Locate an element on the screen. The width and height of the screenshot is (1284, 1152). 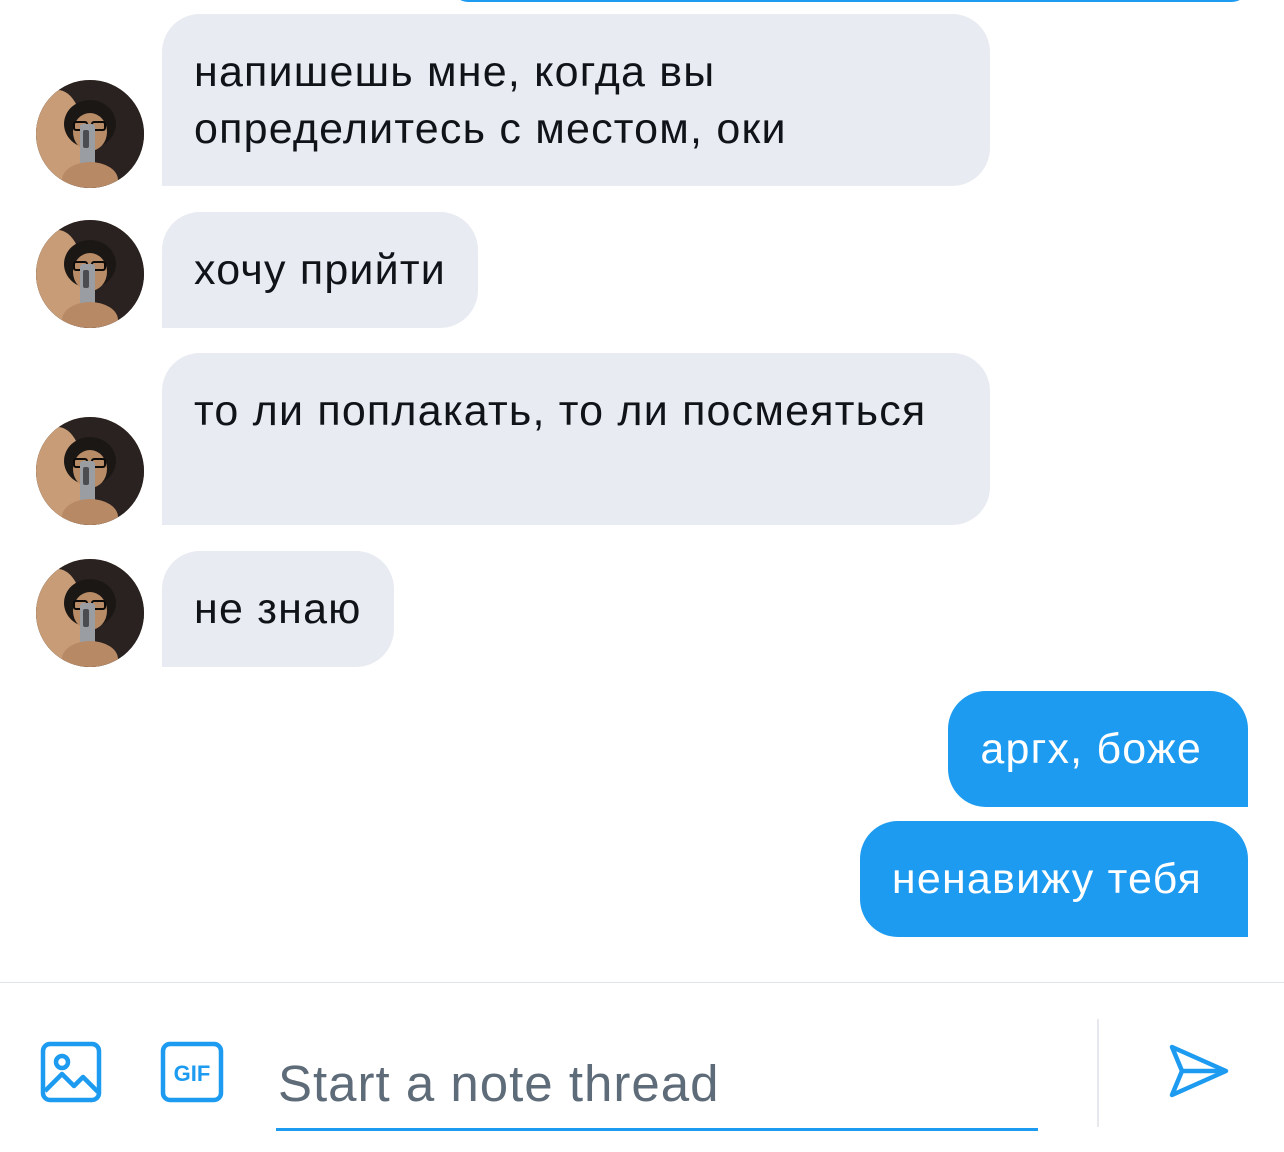
message-row: аргх, боже is located at coordinates (642, 749).